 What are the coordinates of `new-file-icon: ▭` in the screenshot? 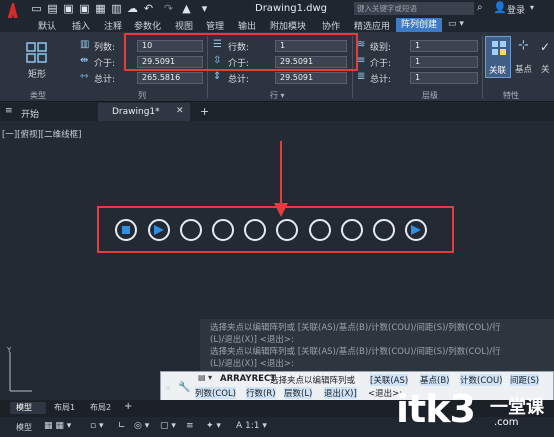 It's located at (36, 8).